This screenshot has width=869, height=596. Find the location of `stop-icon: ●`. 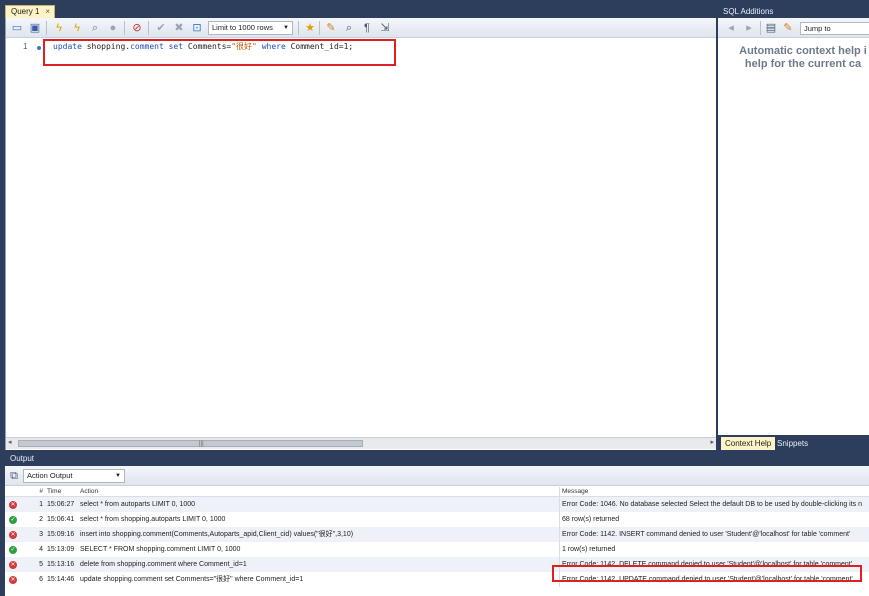

stop-icon: ● is located at coordinates (113, 28).